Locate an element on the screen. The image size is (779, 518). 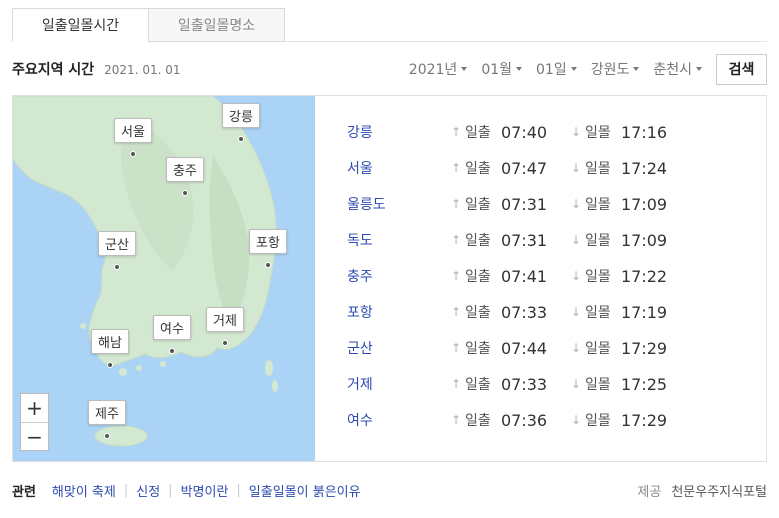
map-pin-gunsan: 군산 is located at coordinates (117, 250).